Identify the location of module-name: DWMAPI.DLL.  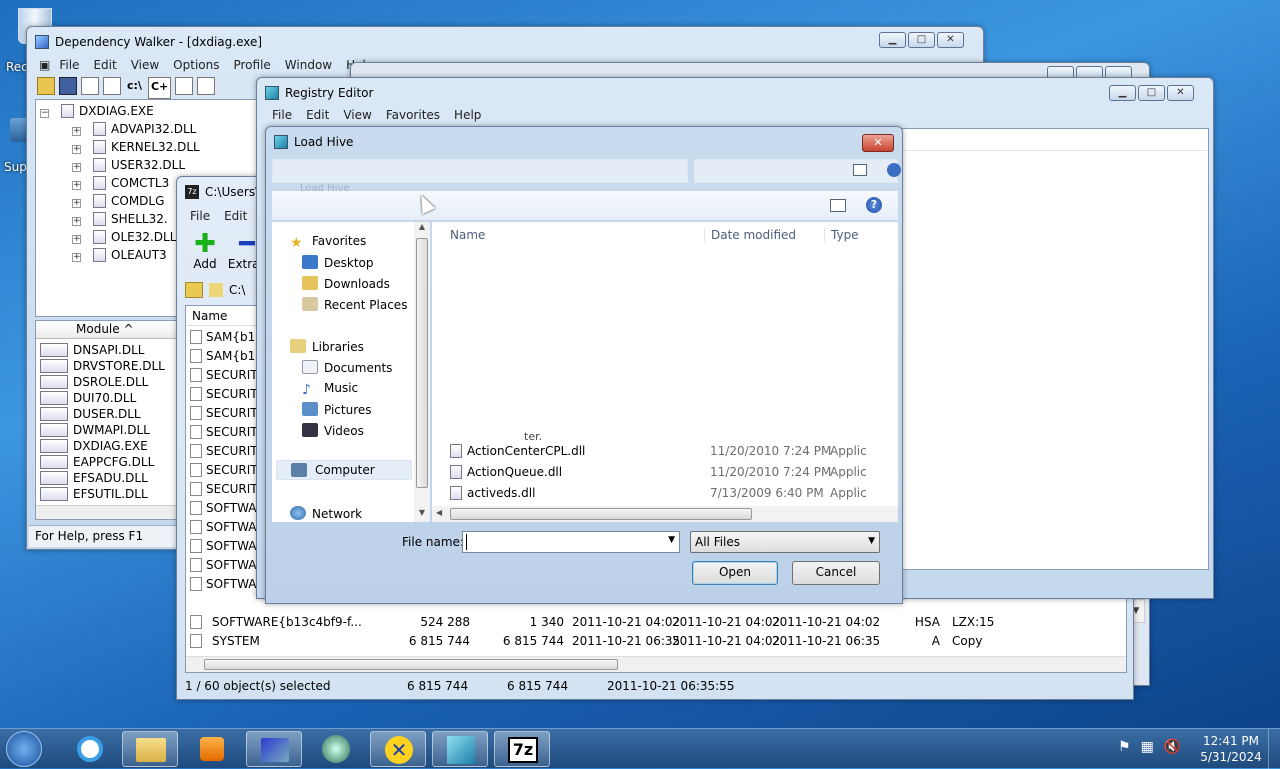
(111, 430).